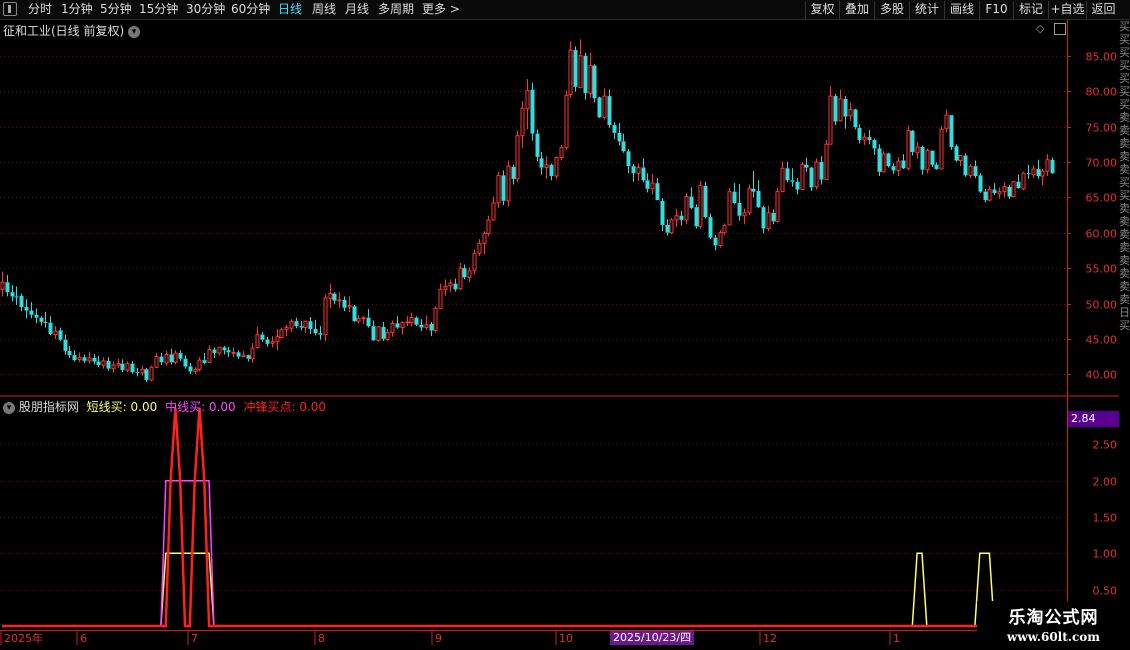 The width and height of the screenshot is (1130, 650). I want to click on indicator-panel-title: ▾ 股朋指标网 短线买: 0.00 中线买: 0.00 冲锋买点: 0.00, so click(164, 406).